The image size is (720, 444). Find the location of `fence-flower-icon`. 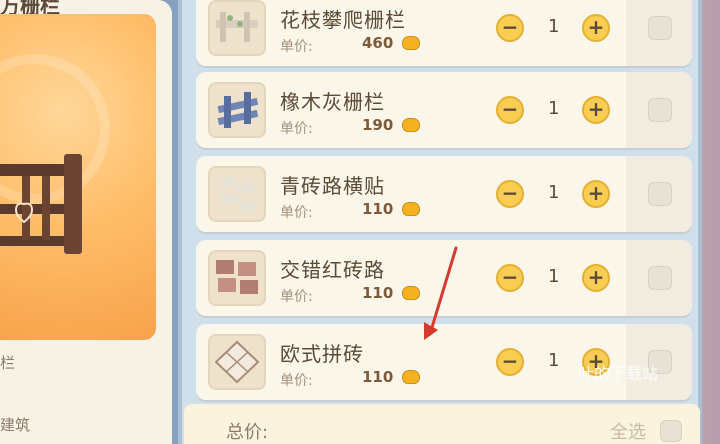

fence-flower-icon is located at coordinates (237, 28).